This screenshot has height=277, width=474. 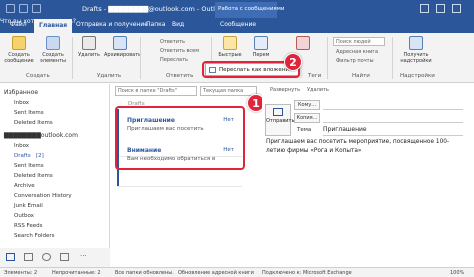 I want to click on send-label: Отправить, so click(x=280, y=121).